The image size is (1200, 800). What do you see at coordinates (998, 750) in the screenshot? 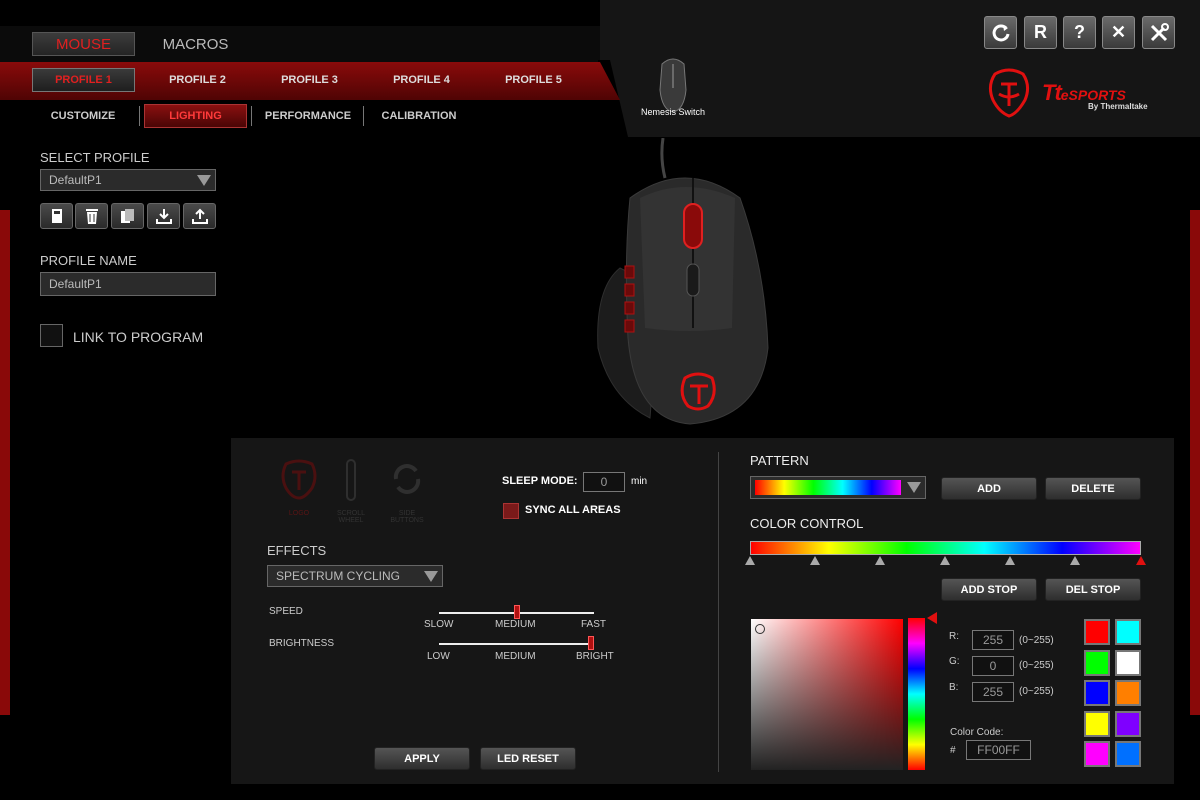
I see `color-code-input: FF00FF` at bounding box center [998, 750].